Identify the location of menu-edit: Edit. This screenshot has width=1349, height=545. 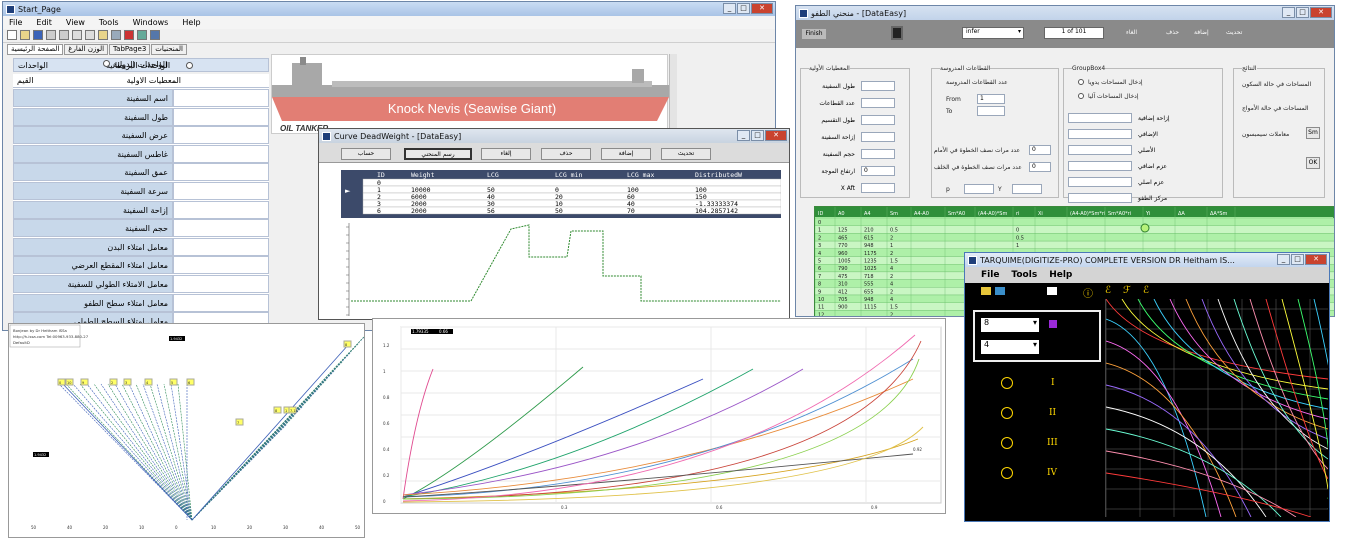
(44, 22).